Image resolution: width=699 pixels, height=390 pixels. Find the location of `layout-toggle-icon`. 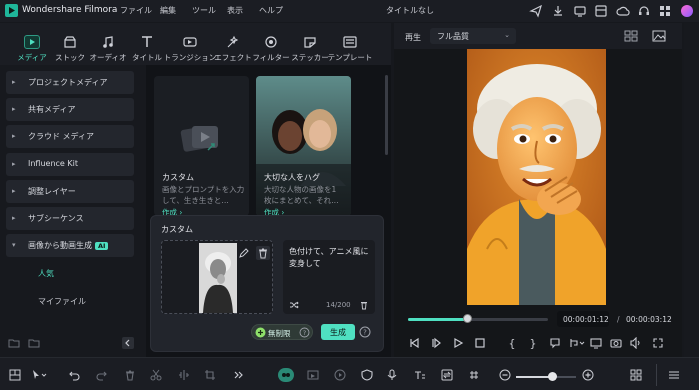

layout-toggle-icon is located at coordinates (15, 375).